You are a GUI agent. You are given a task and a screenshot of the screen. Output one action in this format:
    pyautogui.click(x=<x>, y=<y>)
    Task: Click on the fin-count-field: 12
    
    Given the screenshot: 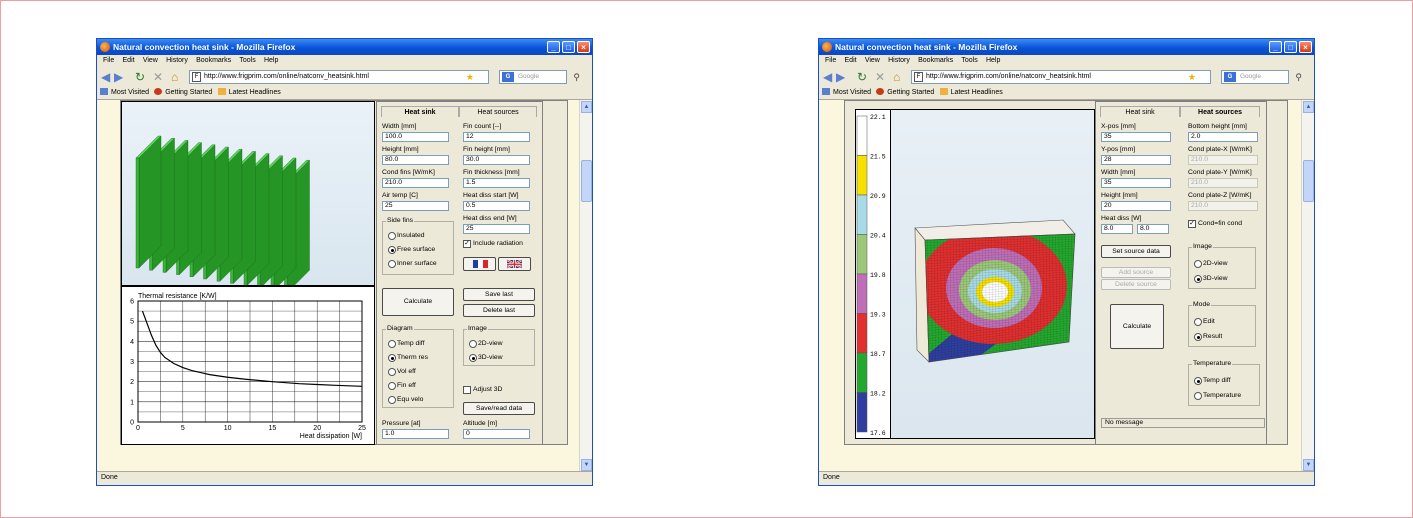 What is the action you would take?
    pyautogui.click(x=496, y=137)
    